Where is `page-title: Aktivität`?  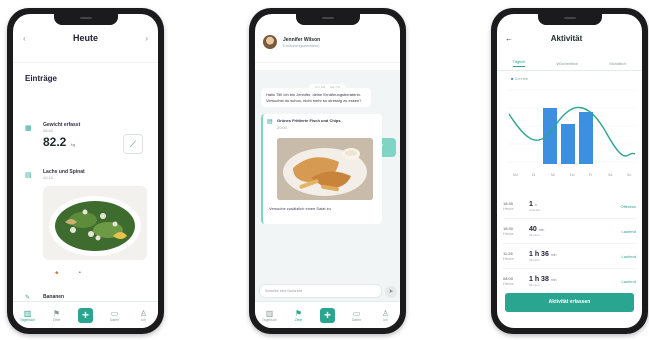
page-title: Aktivität is located at coordinates (566, 38).